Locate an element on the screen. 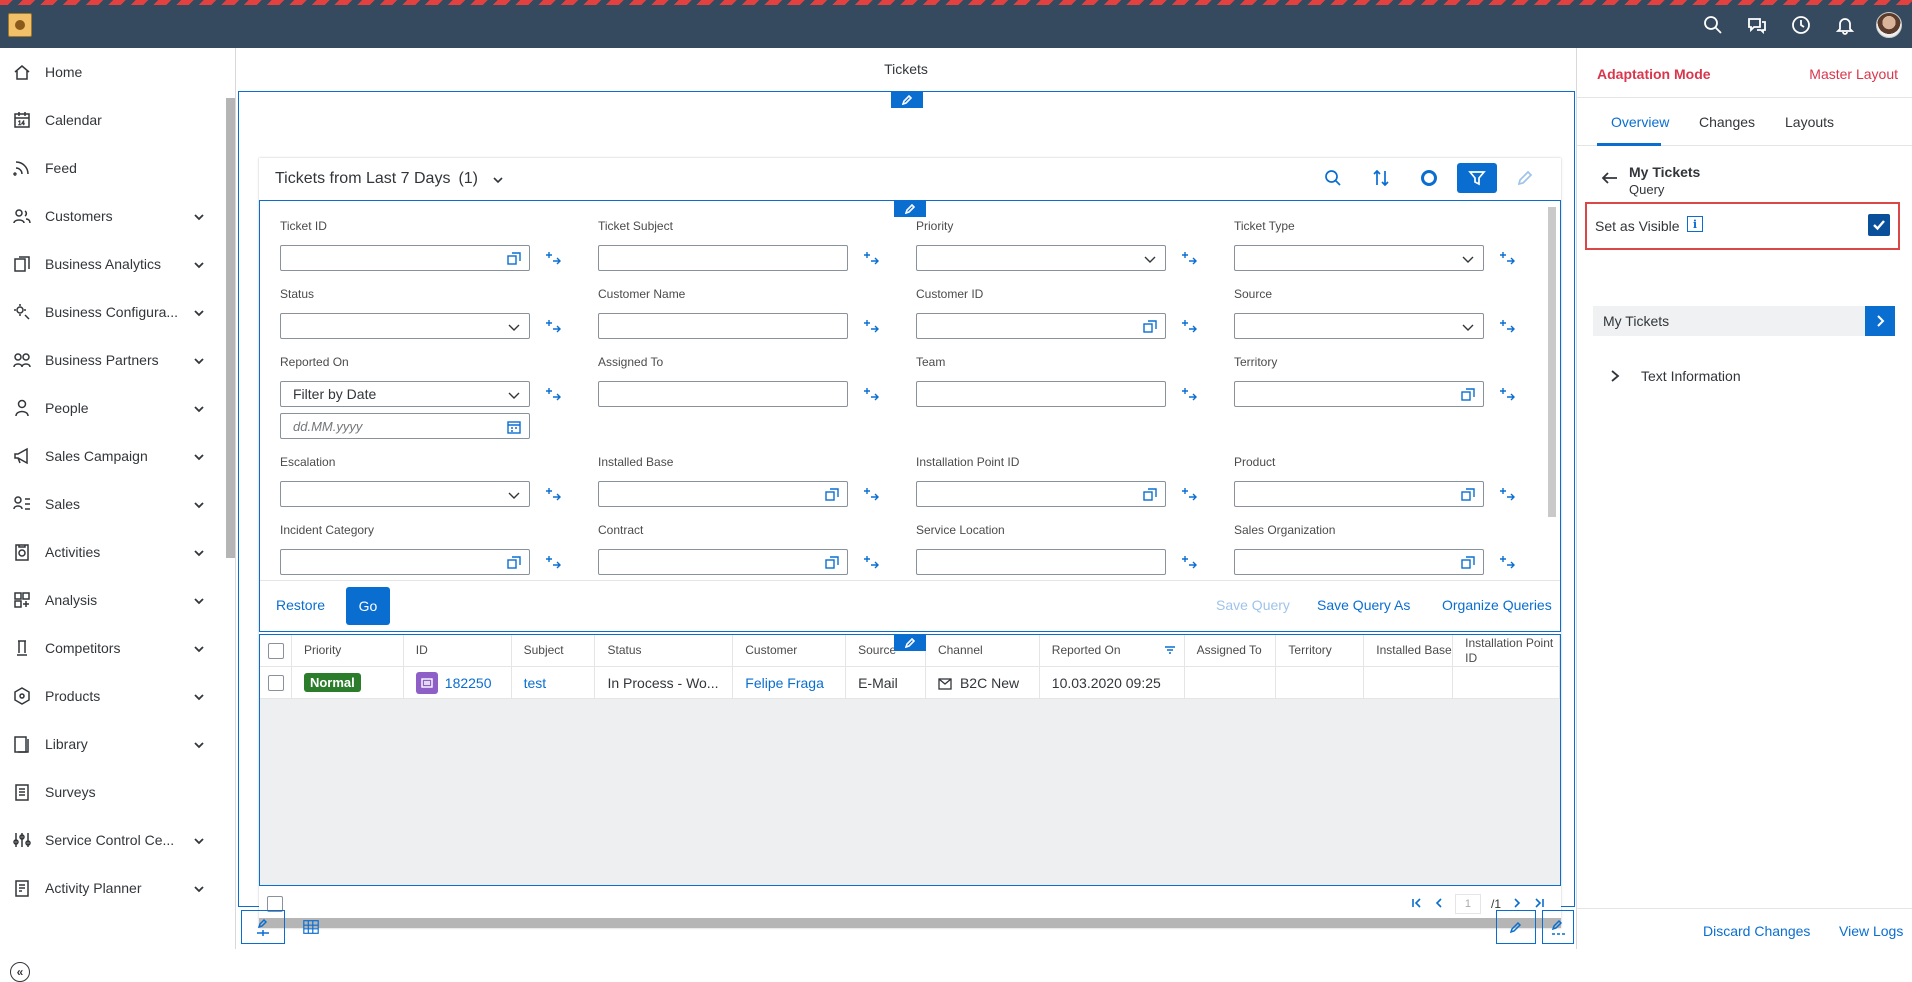  sidebar-item-customers: Customers is located at coordinates (117, 216).